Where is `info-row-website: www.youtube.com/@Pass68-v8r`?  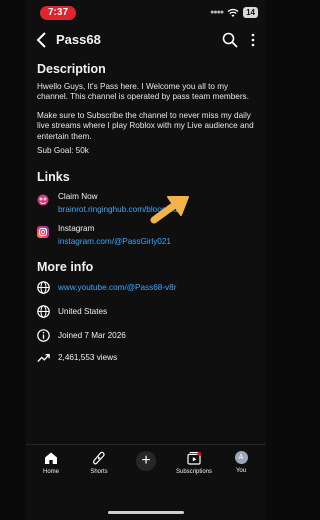 info-row-website: www.youtube.com/@Pass68-v8r is located at coordinates (149, 289).